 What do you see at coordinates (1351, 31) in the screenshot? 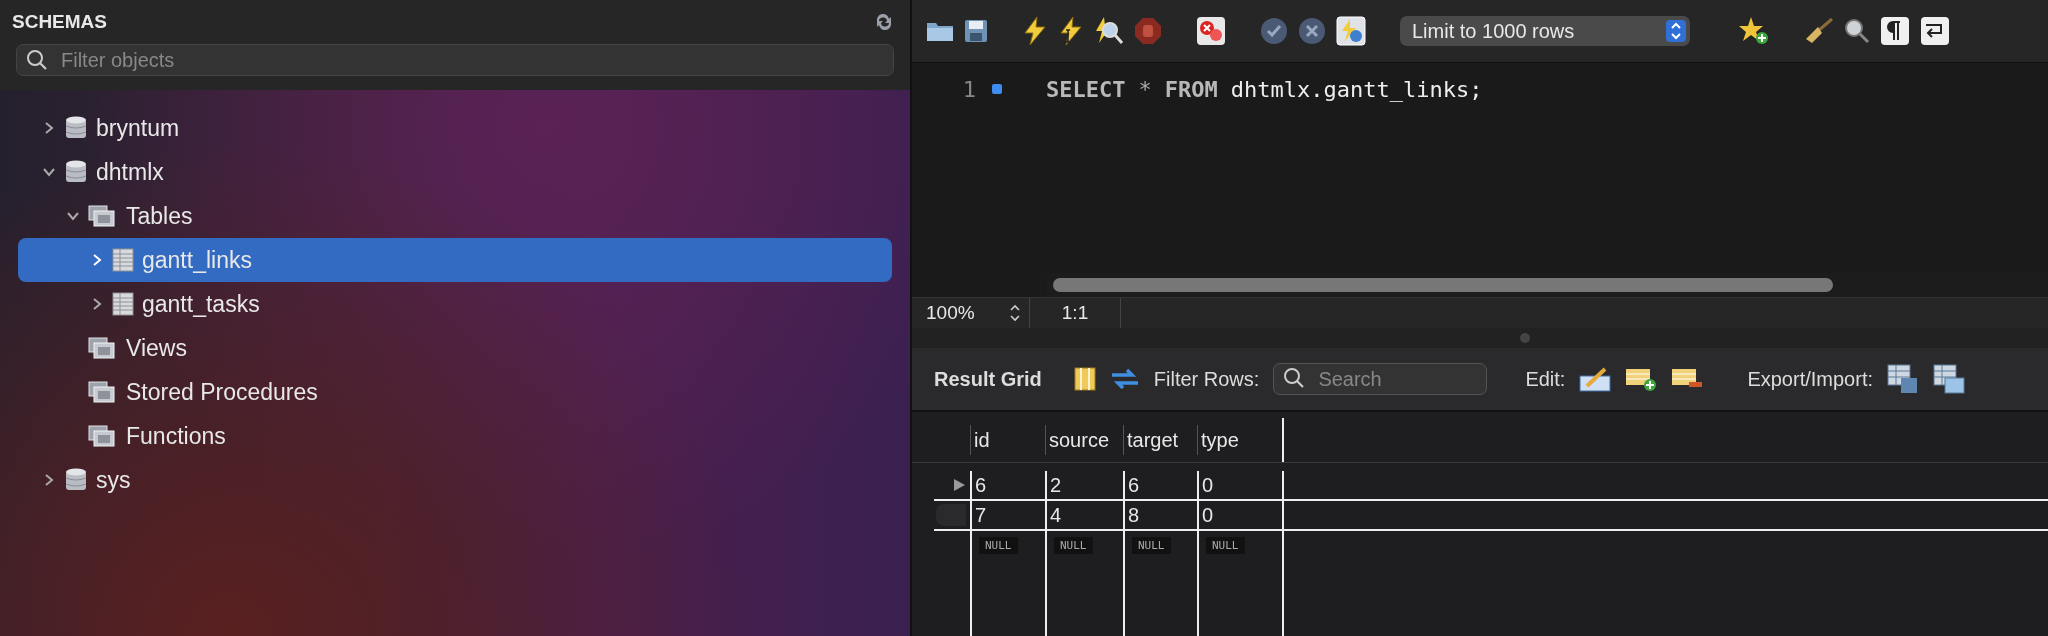
I see `autocommit-icon` at bounding box center [1351, 31].